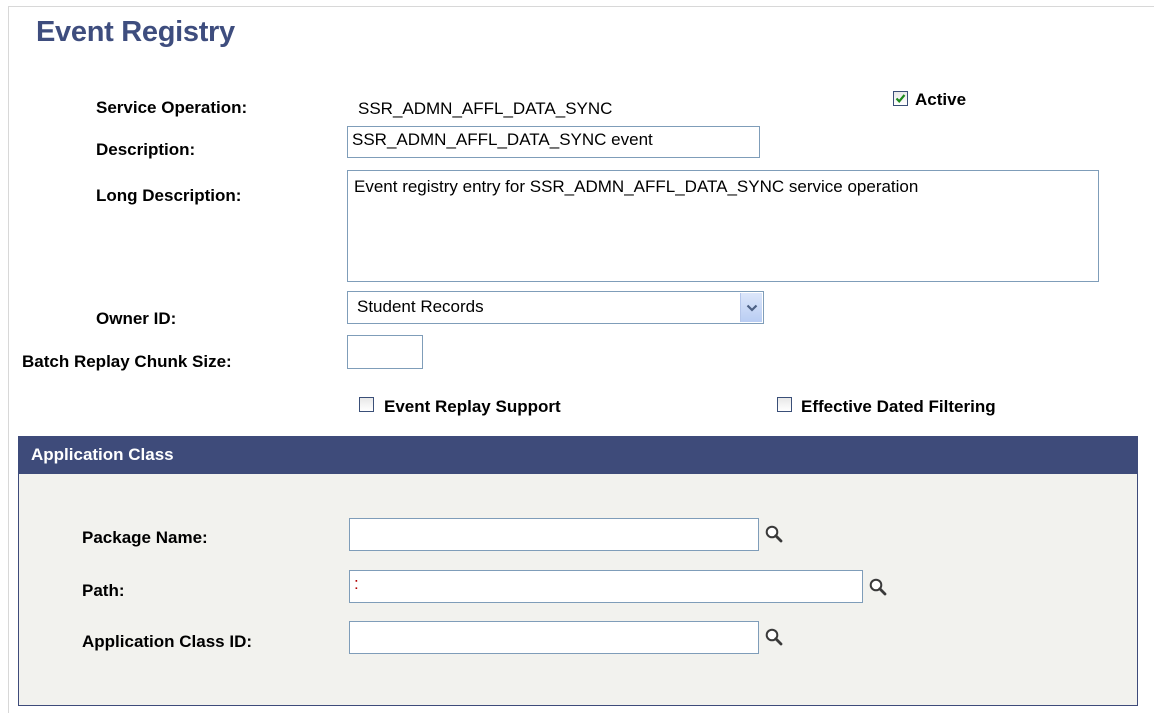 This screenshot has width=1156, height=715. Describe the element at coordinates (578, 455) in the screenshot. I see `application-class-section-header: Application Class` at that location.